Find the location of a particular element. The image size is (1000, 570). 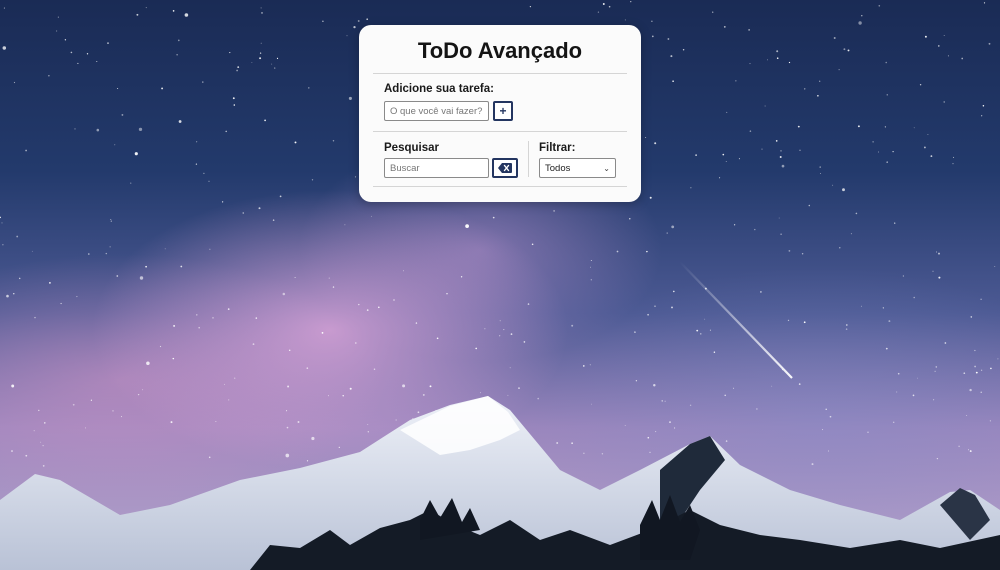

add-task-input is located at coordinates (436, 111).